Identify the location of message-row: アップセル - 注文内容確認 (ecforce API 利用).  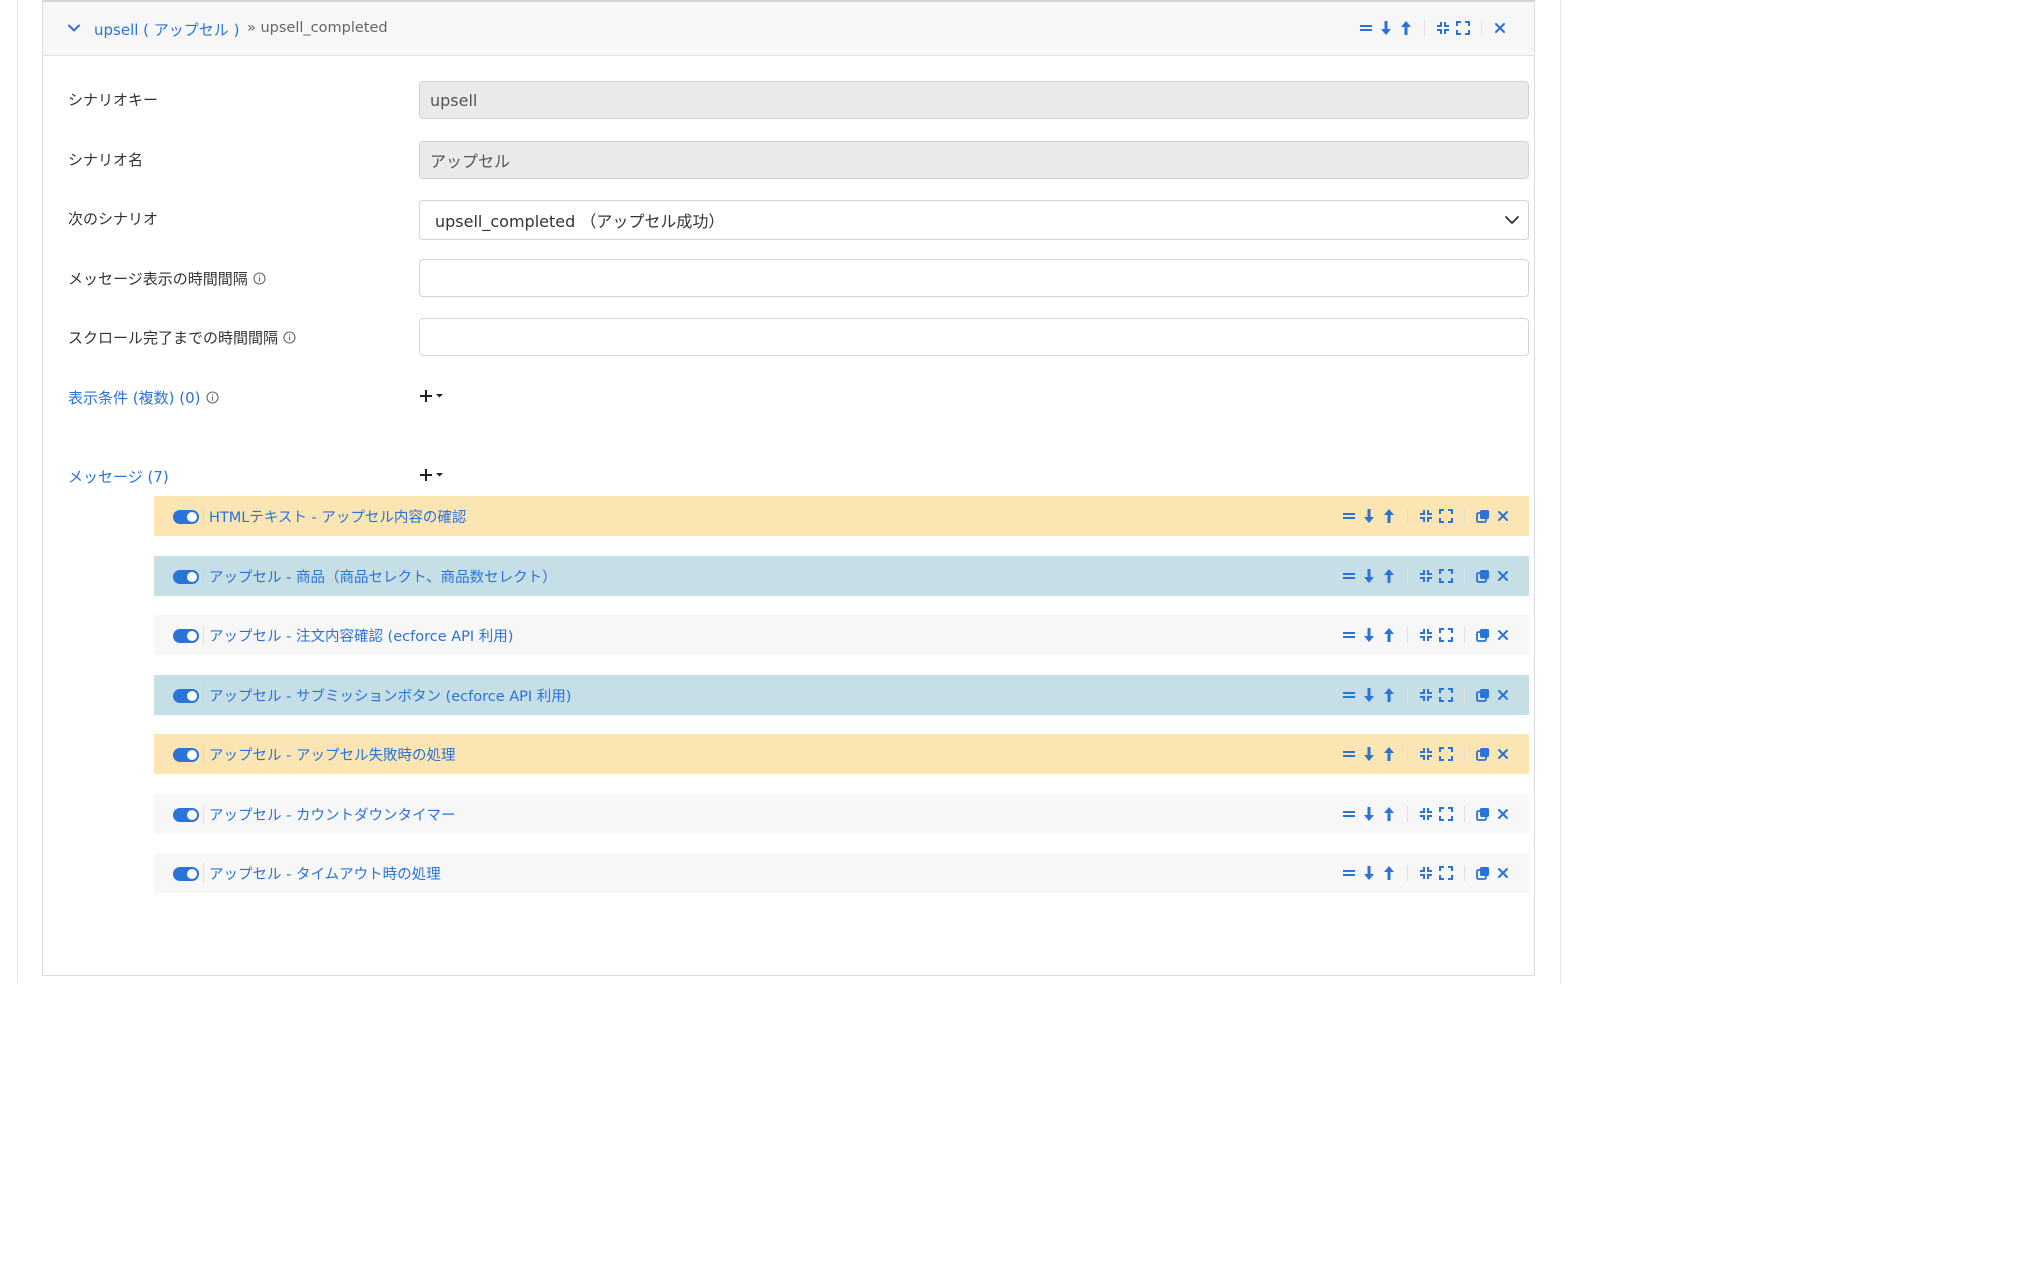
(841, 635).